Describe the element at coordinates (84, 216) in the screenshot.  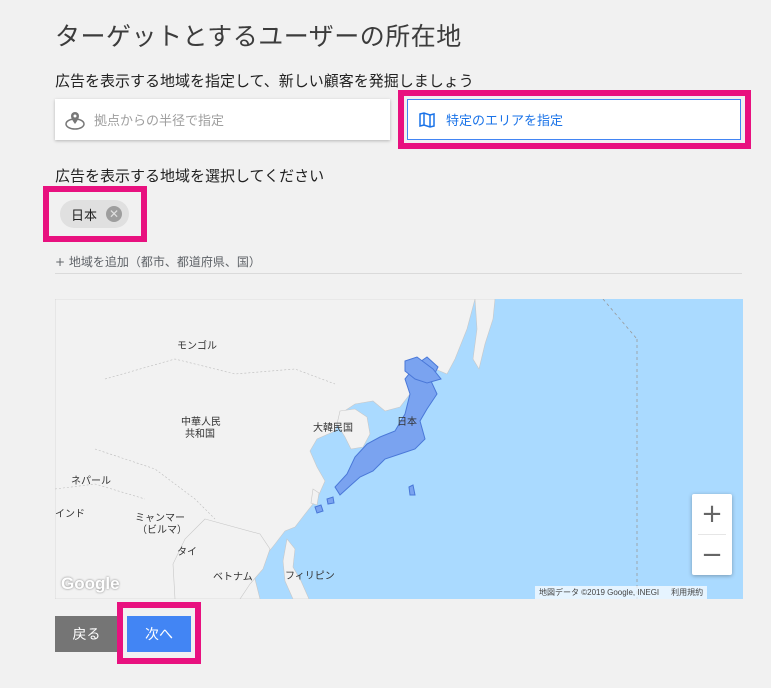
I see `region-chip-label: 日本` at that location.